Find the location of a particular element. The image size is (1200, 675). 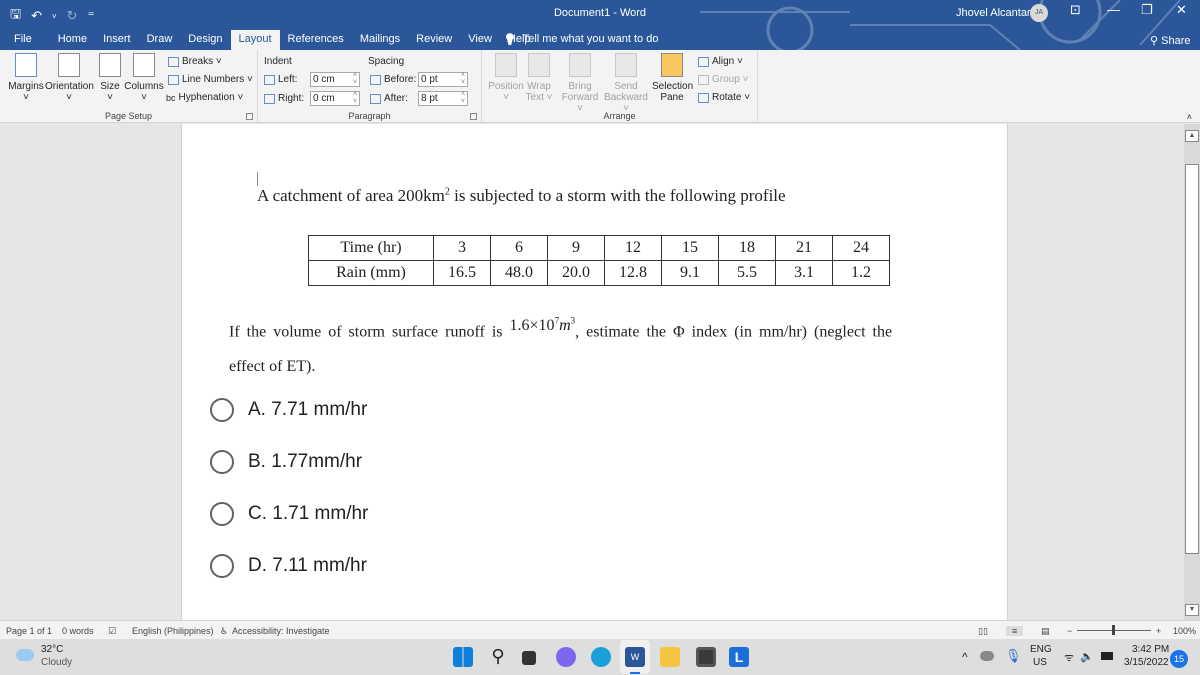

columns-button: Columns ˅ is located at coordinates (144, 78).